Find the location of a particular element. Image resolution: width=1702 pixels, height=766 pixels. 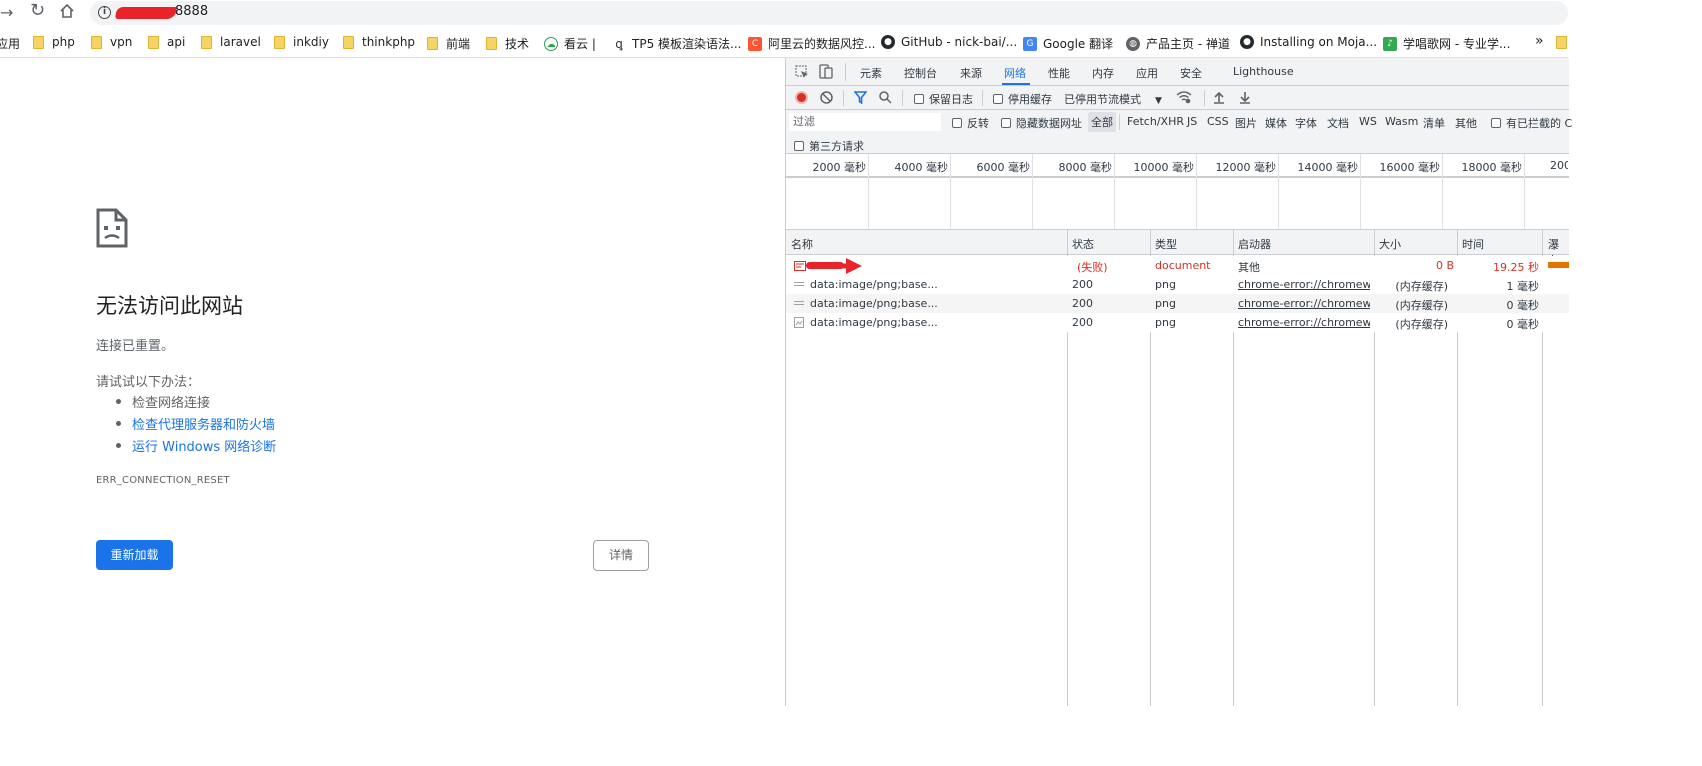

bookmark-thinkphp: thinkphp is located at coordinates (379, 42).